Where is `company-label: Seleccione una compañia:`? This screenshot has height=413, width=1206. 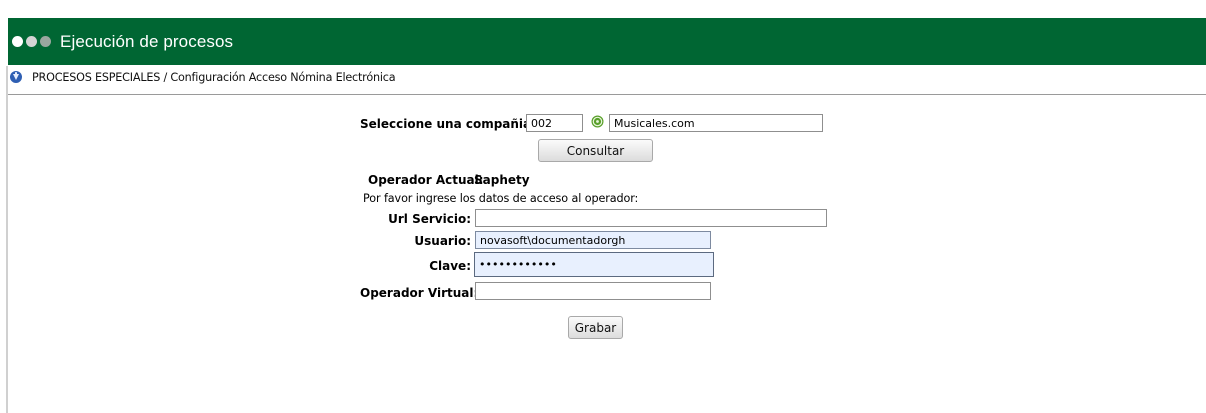
company-label: Seleccione una compañia: is located at coordinates (448, 124).